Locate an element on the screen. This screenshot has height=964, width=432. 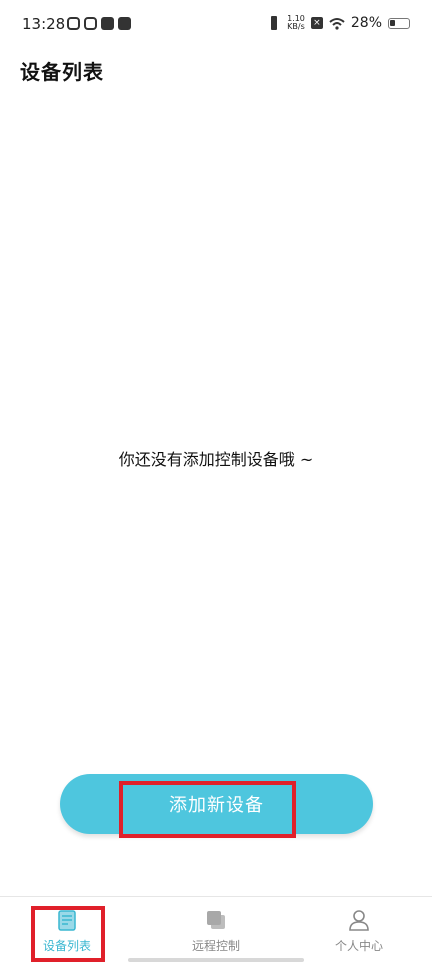
nav-item-profile: 个人中心 is located at coordinates (359, 931).